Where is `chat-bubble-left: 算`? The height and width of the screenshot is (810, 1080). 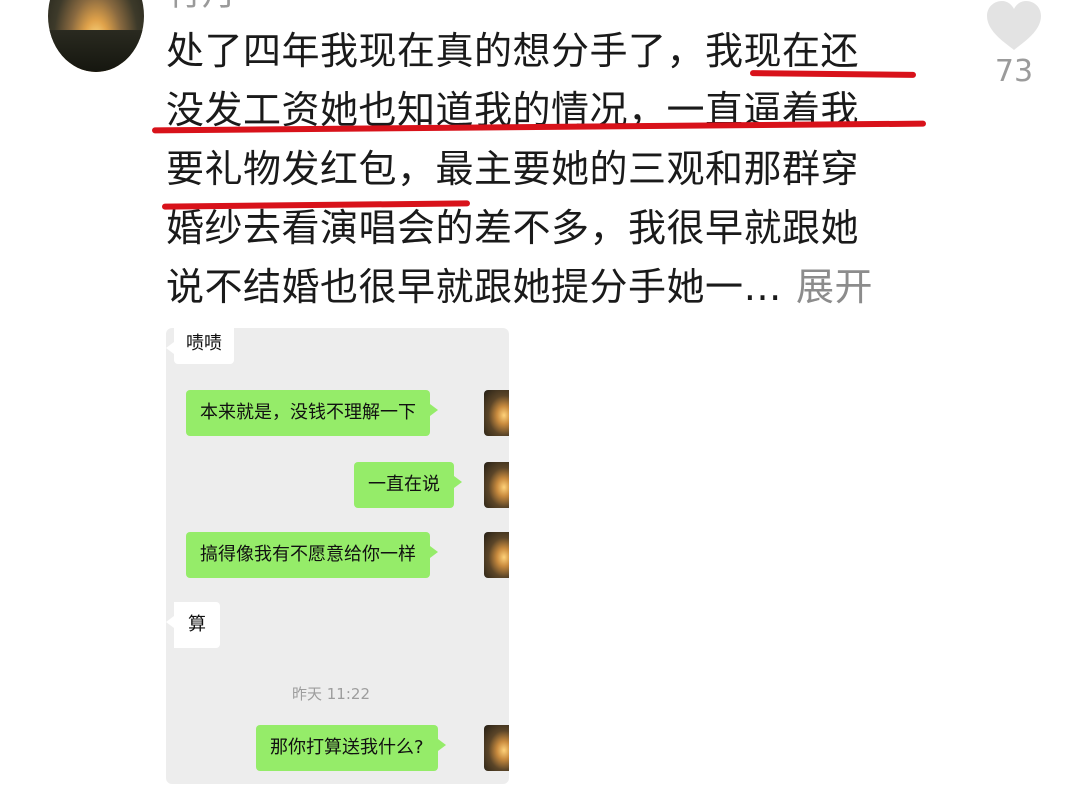
chat-bubble-left: 算 is located at coordinates (193, 625).